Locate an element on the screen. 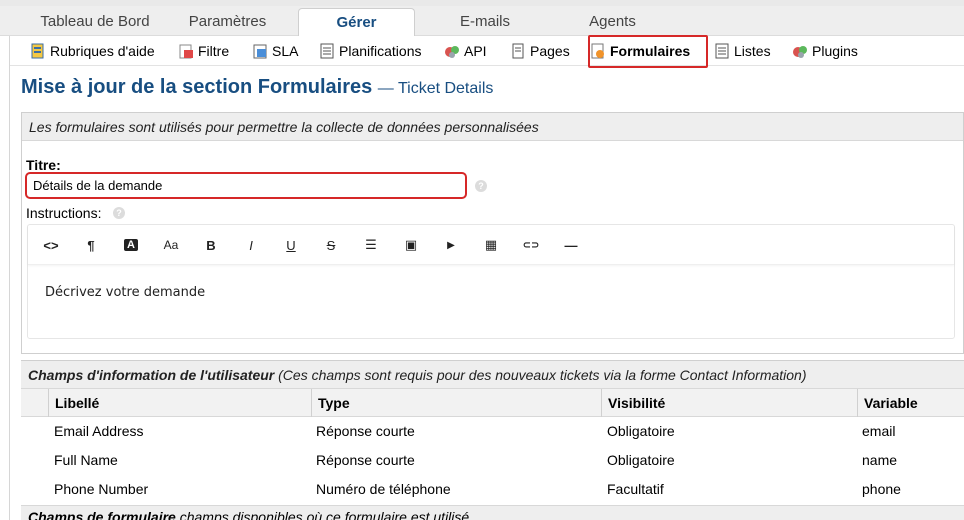  cell-label: Phone Number is located at coordinates (101, 489).